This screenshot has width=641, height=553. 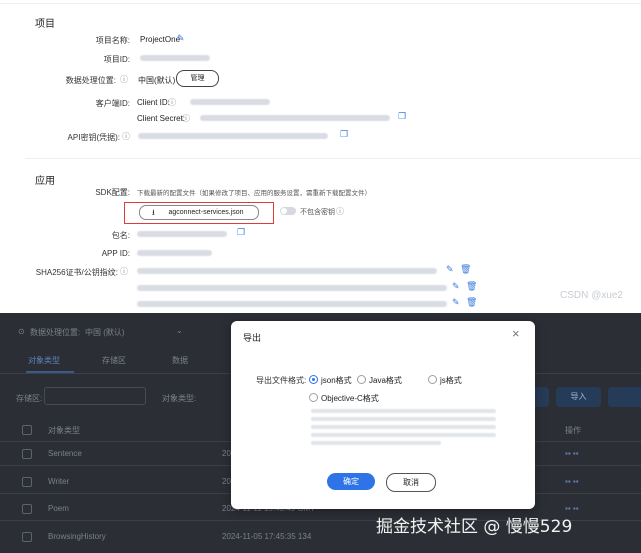 I want to click on section-divider, so click(x=333, y=158).